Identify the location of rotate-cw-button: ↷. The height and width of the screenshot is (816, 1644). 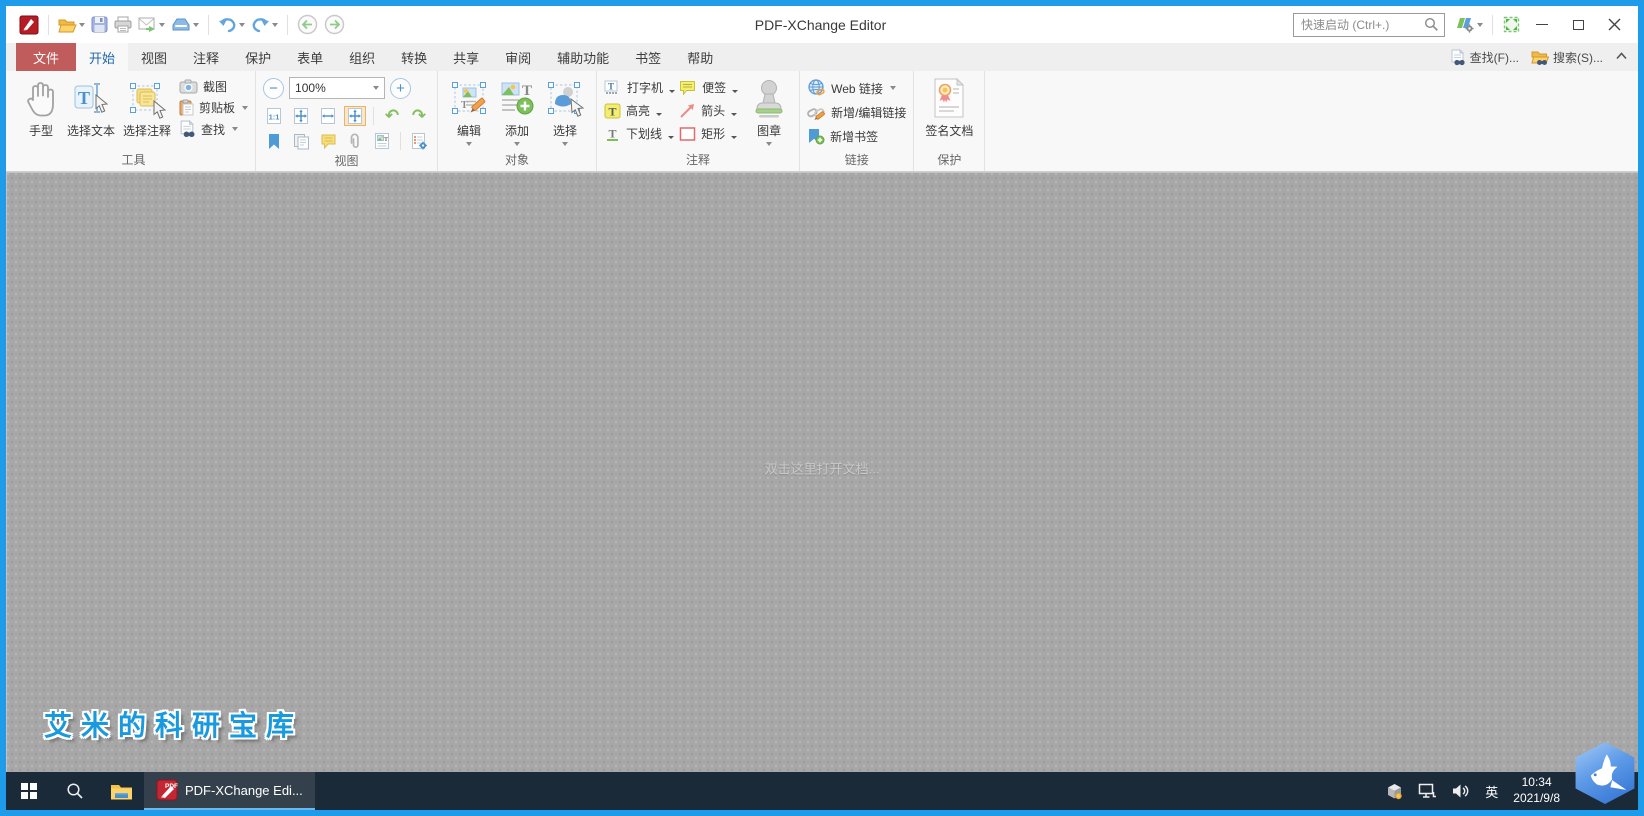
(419, 116).